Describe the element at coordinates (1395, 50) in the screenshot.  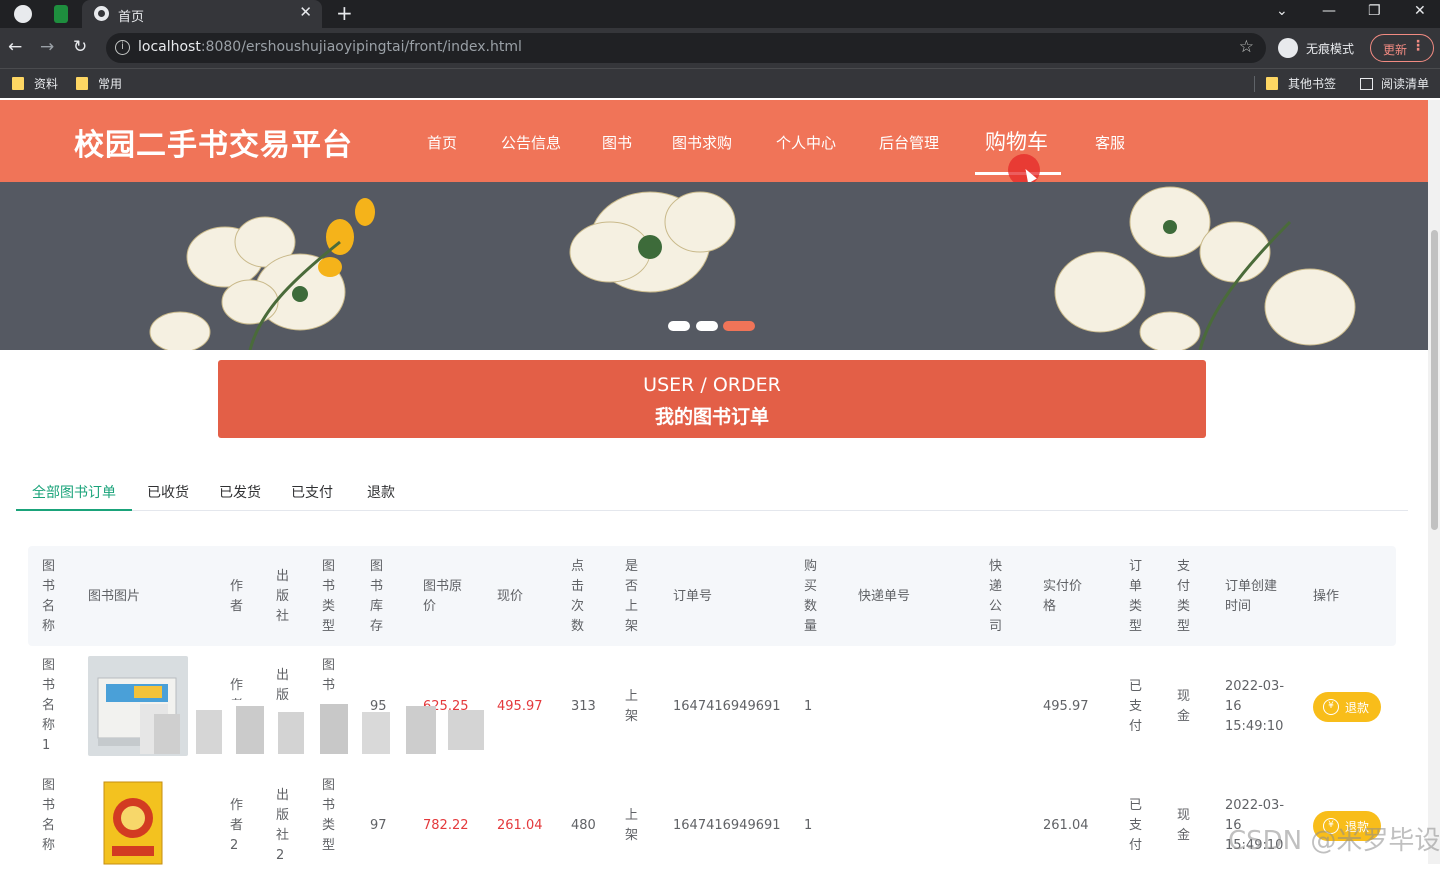
I see `update-label: 更新` at that location.